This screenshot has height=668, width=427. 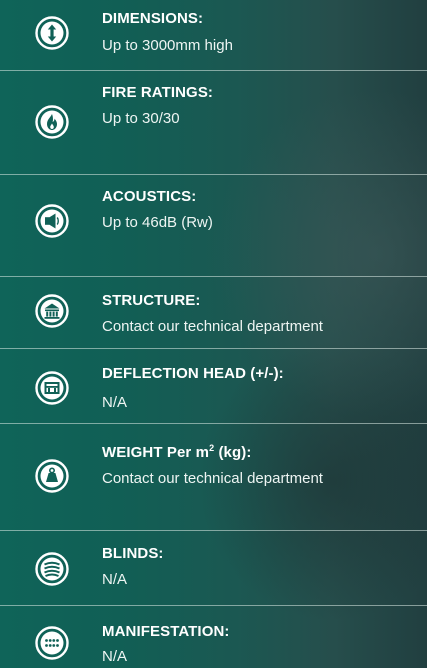 What do you see at coordinates (52, 643) in the screenshot?
I see `manifestation-icon` at bounding box center [52, 643].